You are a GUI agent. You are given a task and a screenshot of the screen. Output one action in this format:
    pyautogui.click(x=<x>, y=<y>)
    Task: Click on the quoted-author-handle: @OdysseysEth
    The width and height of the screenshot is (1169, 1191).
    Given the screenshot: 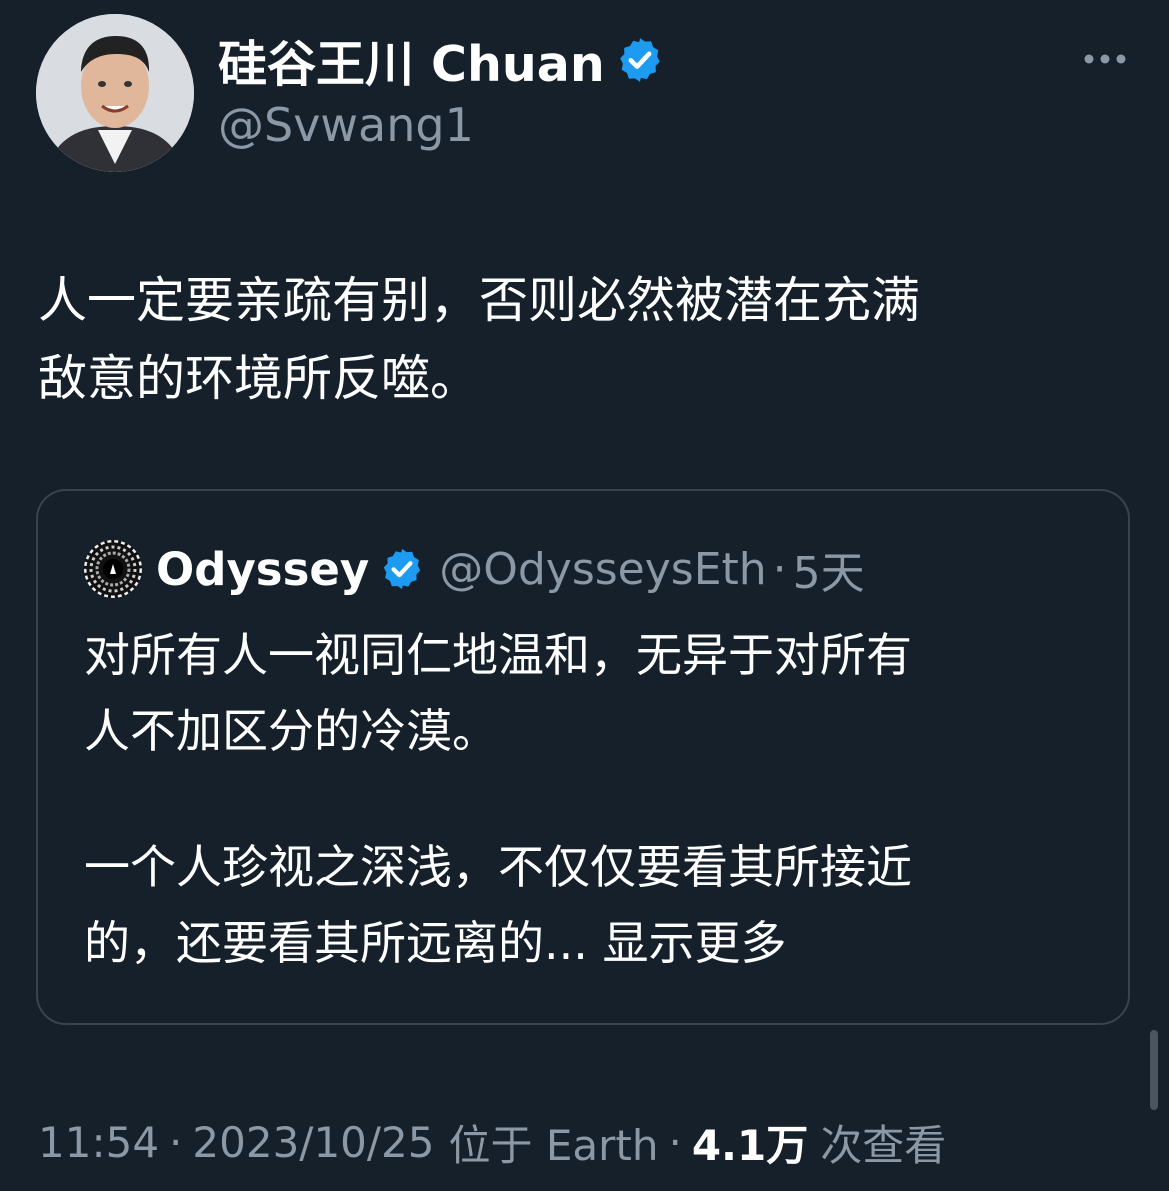 What is the action you would take?
    pyautogui.click(x=602, y=569)
    